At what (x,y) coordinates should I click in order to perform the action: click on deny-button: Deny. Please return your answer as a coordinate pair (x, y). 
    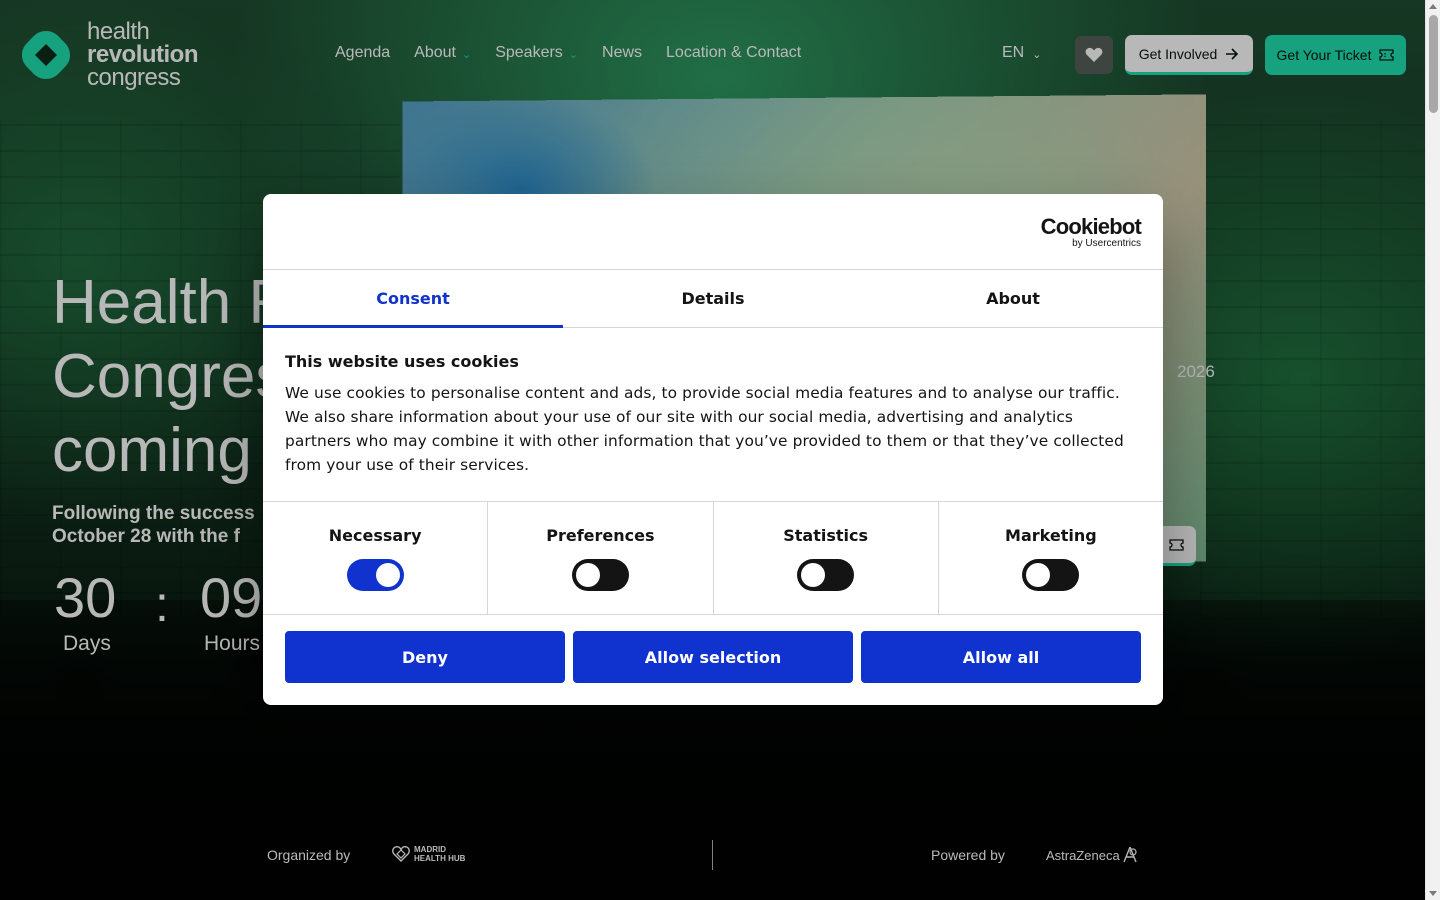
    Looking at the image, I should click on (425, 657).